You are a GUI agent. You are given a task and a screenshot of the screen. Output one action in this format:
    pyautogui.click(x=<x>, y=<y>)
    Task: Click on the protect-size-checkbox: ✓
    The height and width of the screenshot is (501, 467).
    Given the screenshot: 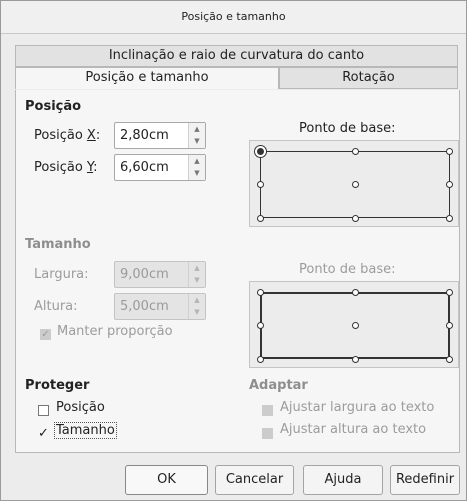 What is the action you would take?
    pyautogui.click(x=43, y=433)
    